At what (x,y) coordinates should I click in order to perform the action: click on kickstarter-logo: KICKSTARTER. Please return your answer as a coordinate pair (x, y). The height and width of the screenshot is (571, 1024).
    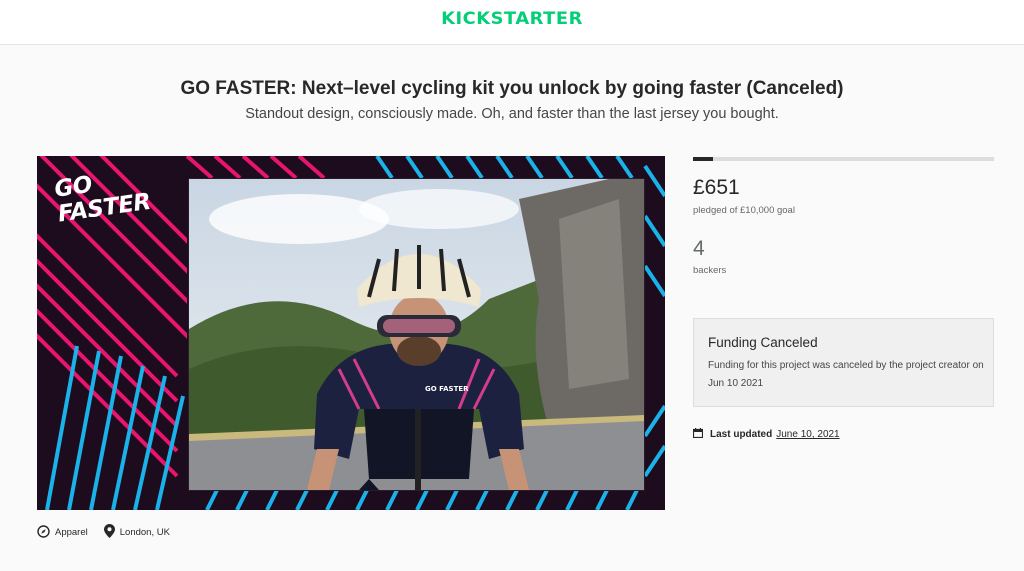
    Looking at the image, I should click on (512, 19).